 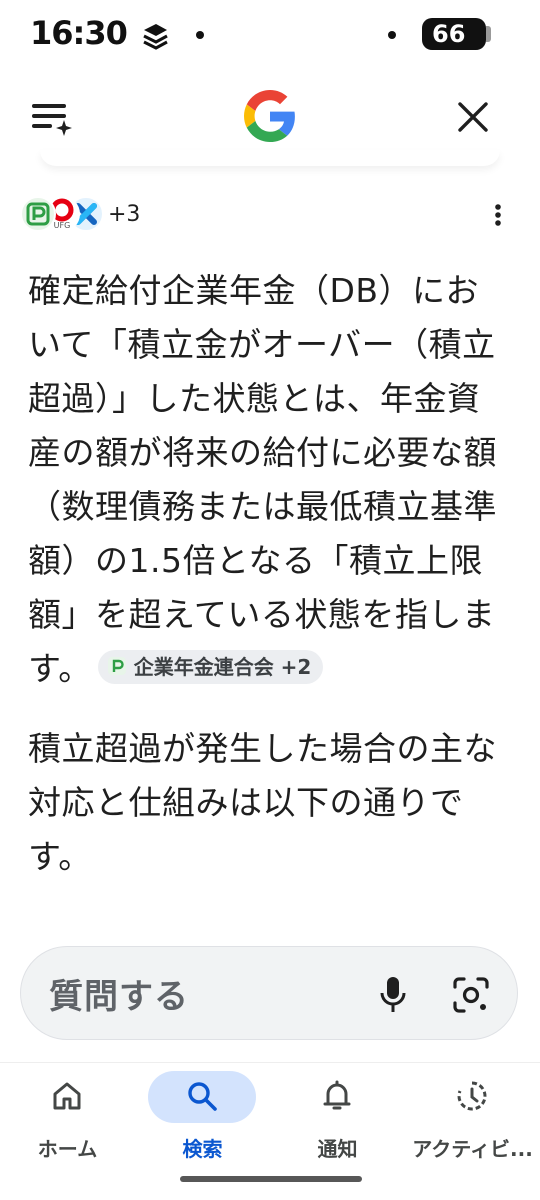 I want to click on google-g-logo, so click(x=270, y=116).